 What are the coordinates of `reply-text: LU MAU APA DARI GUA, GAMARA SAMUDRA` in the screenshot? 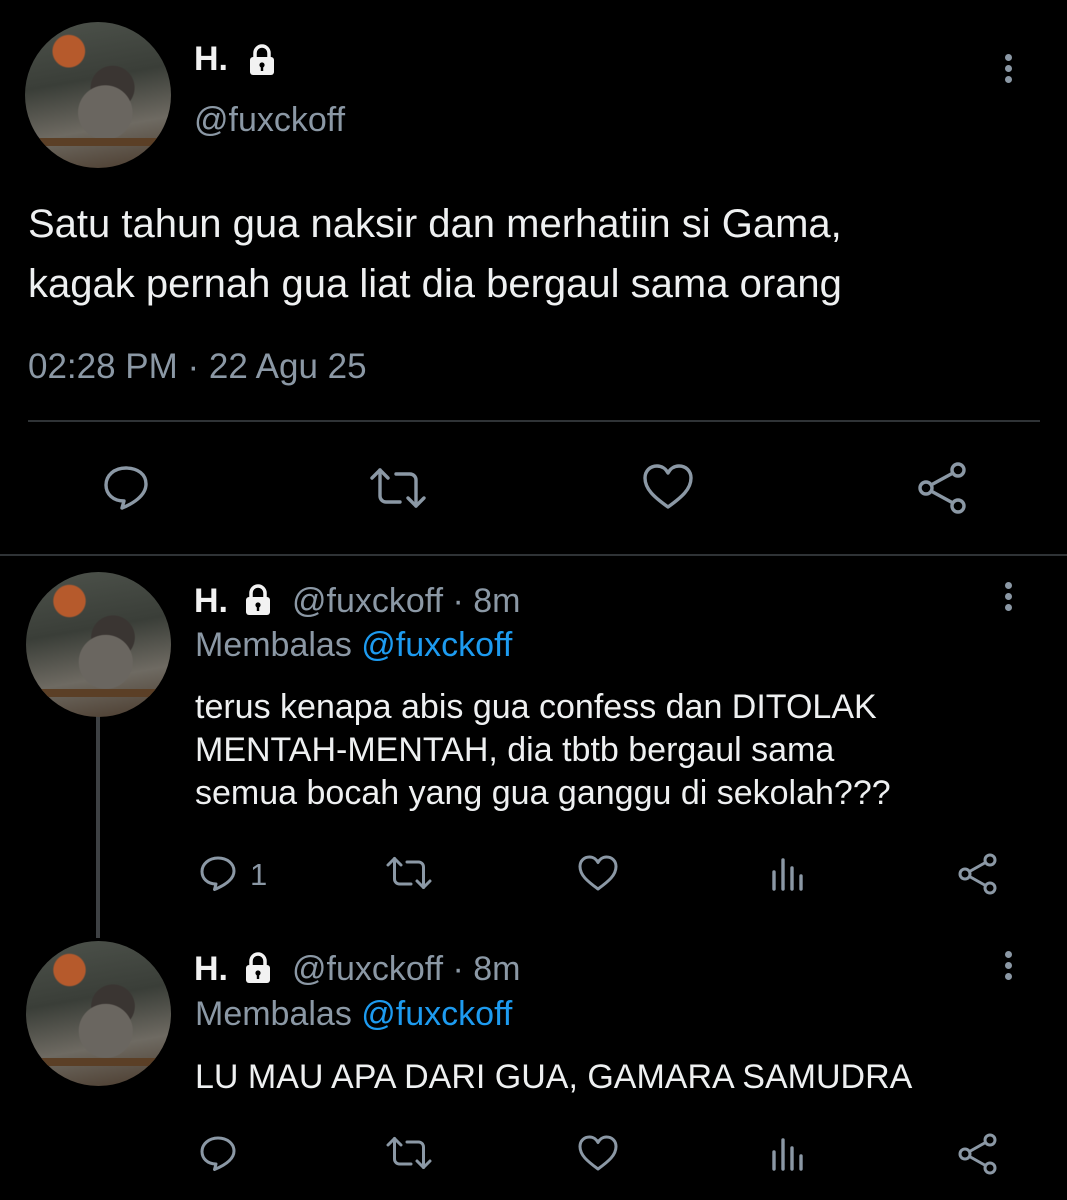 It's located at (553, 1077).